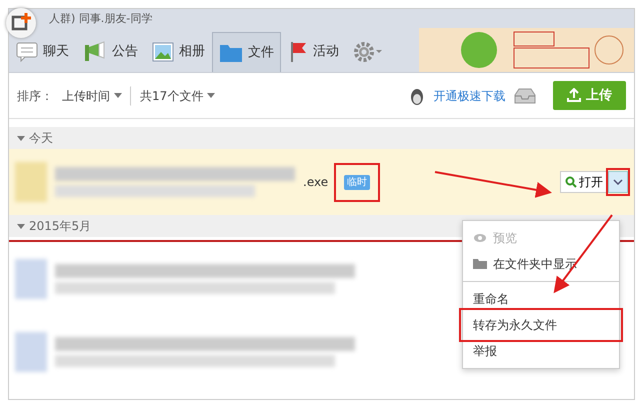  Describe the element at coordinates (163, 52) in the screenshot. I see `picture-icon` at that location.